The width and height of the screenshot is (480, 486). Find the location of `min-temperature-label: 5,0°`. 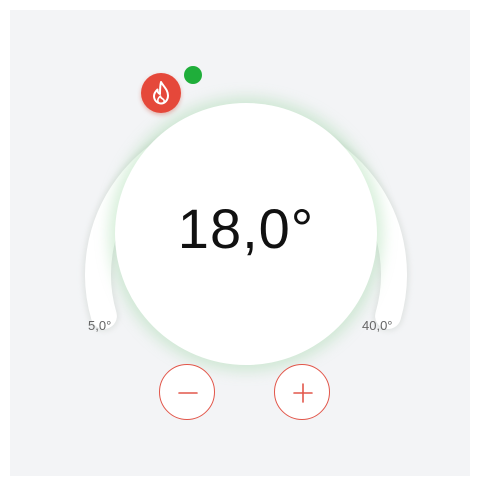

min-temperature-label: 5,0° is located at coordinates (100, 325).